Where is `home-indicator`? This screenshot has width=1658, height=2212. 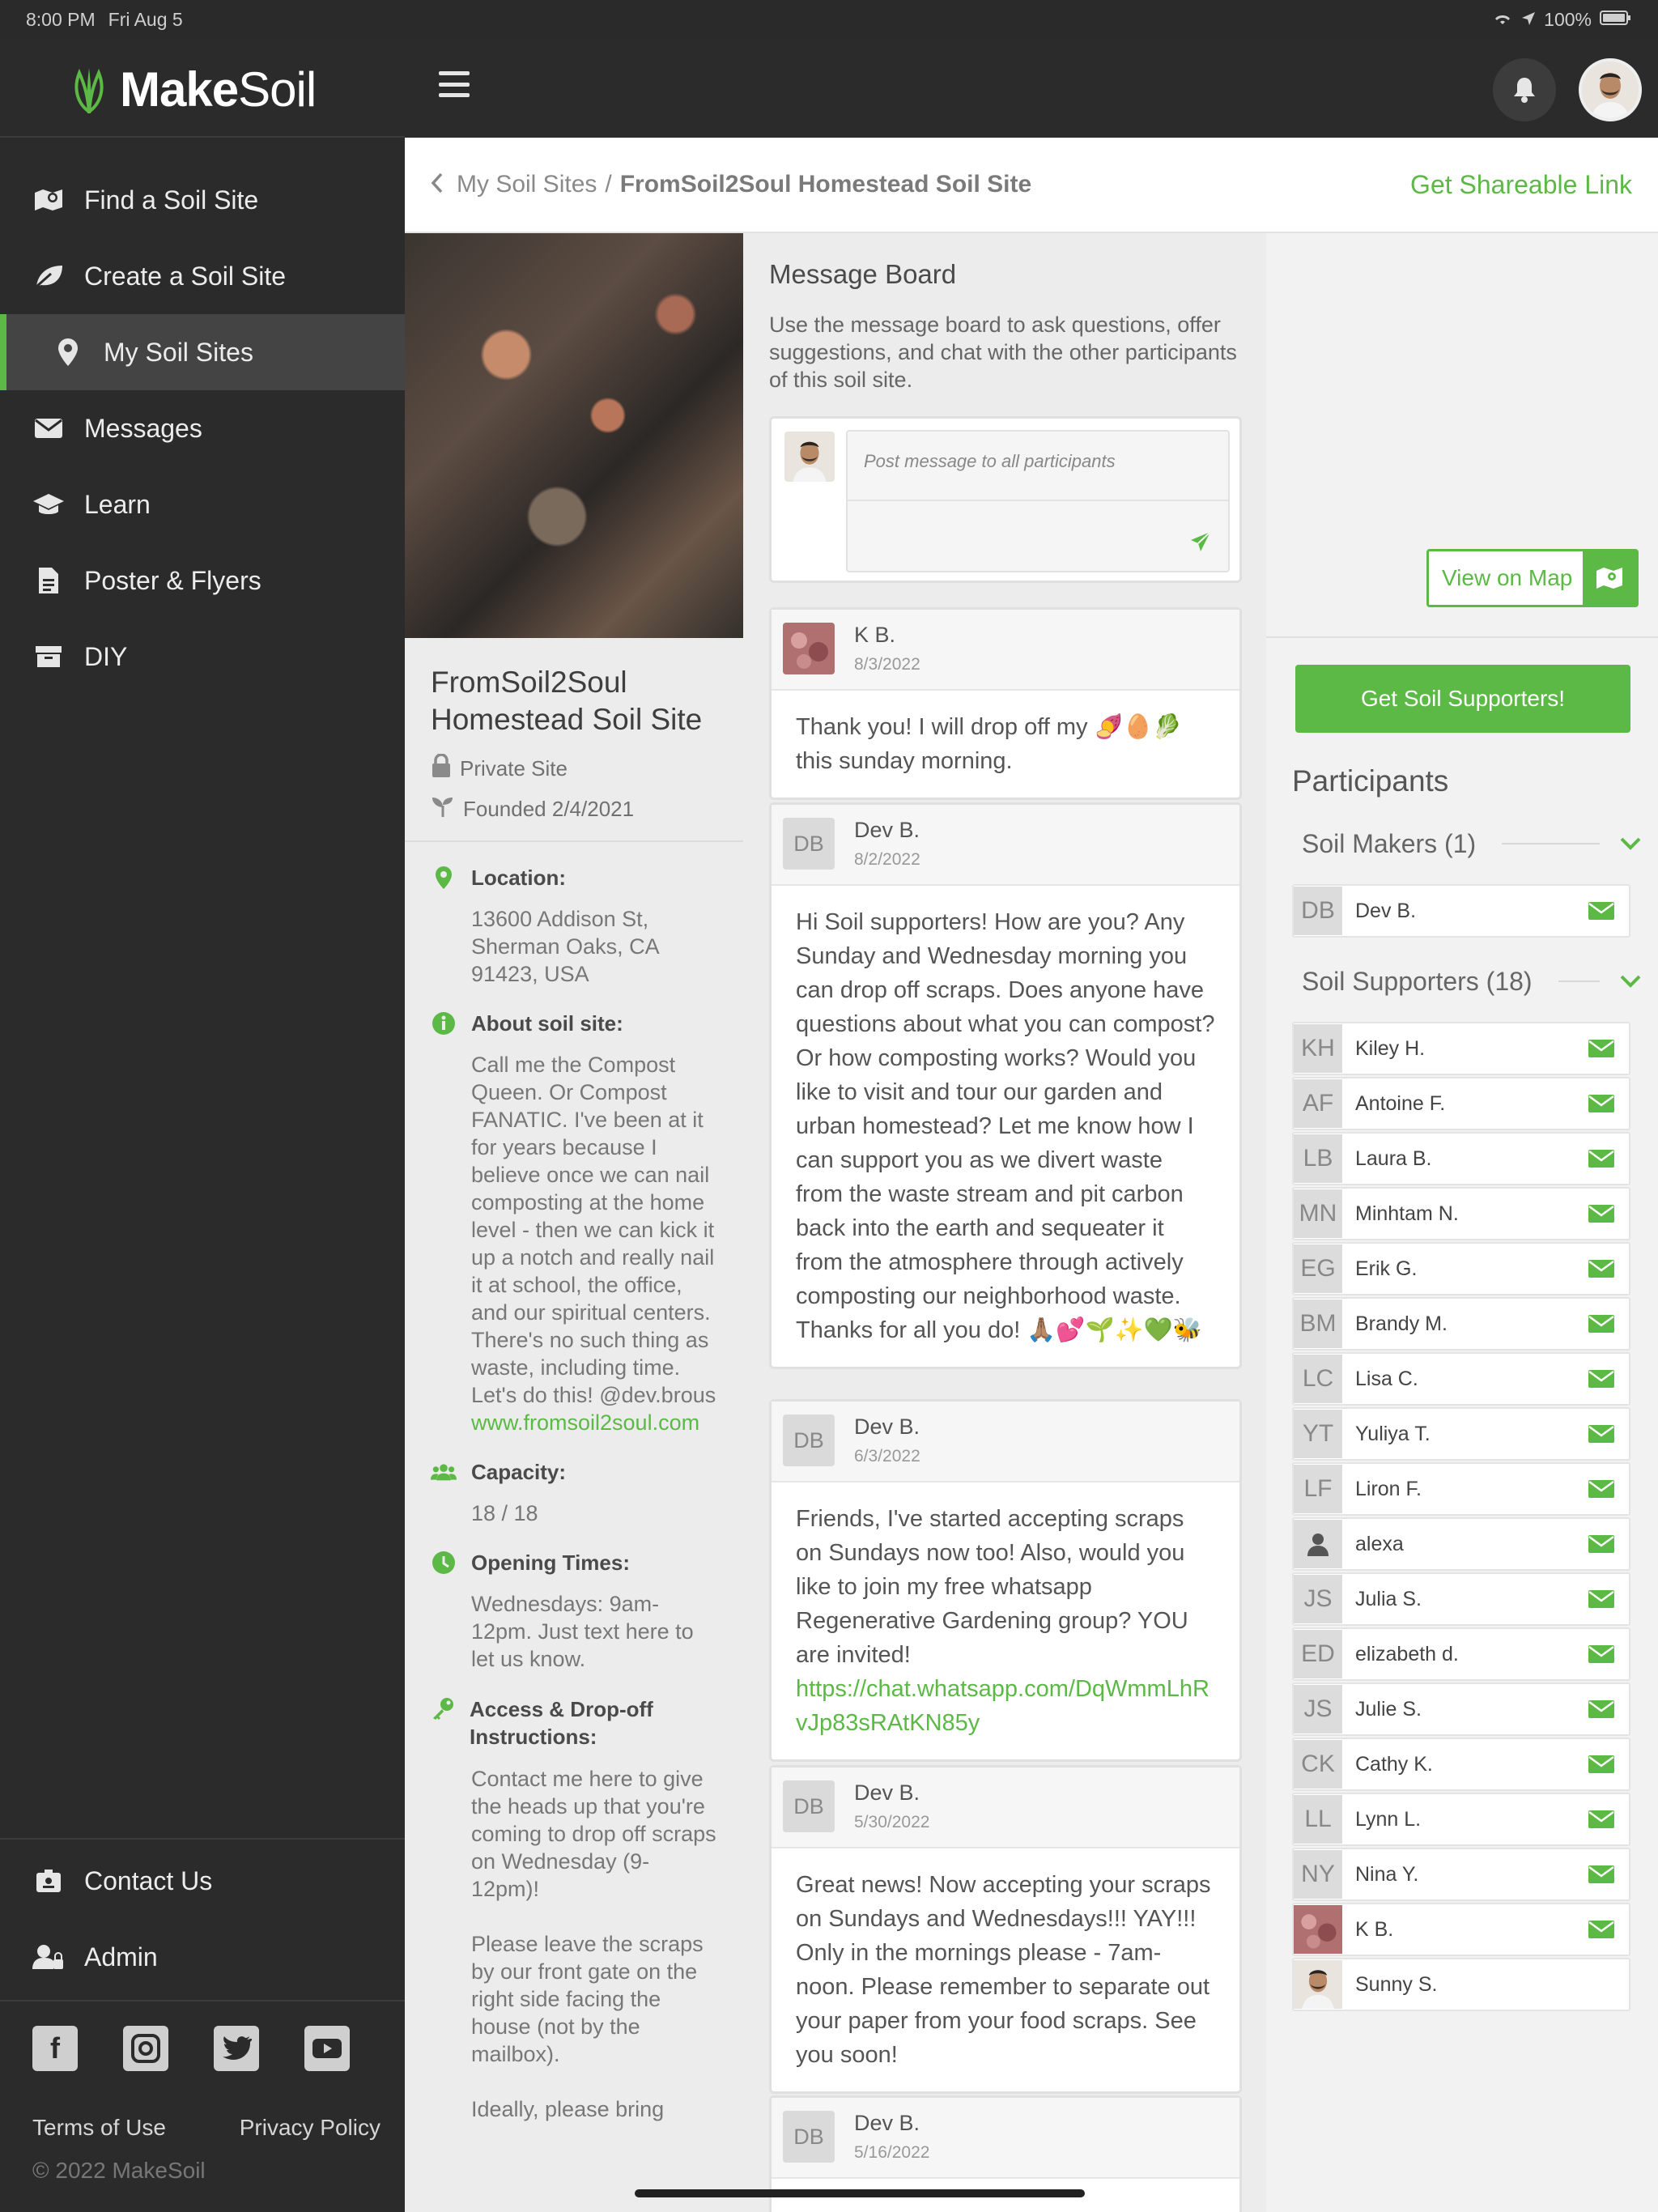
home-indicator is located at coordinates (860, 2193).